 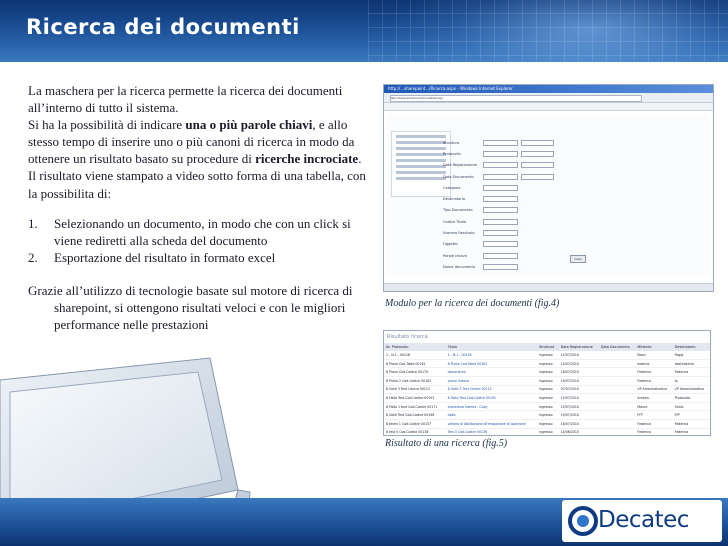 What do you see at coordinates (455, 255) in the screenshot?
I see `form-field-label: Parole chiave` at bounding box center [455, 255].